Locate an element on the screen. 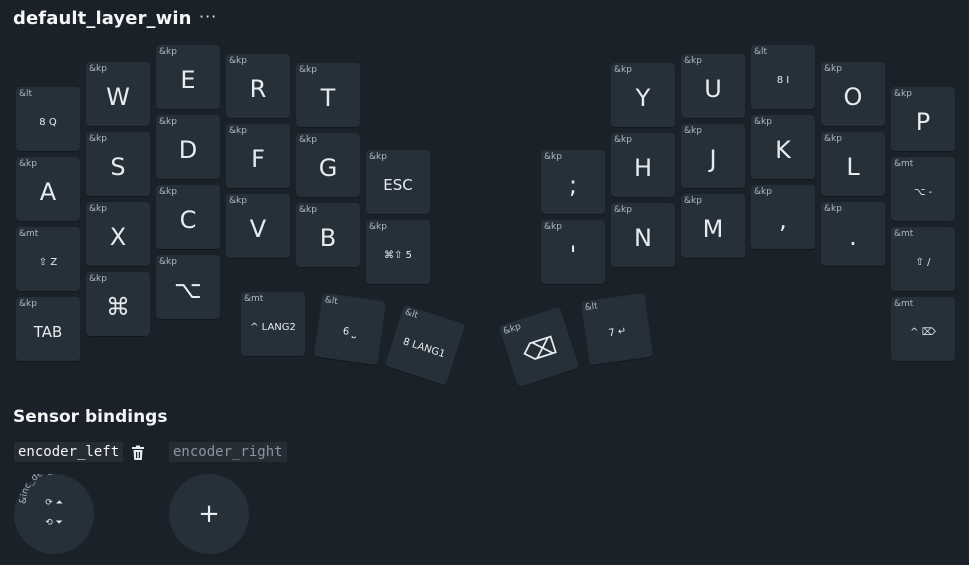  key-t: &kp T is located at coordinates (328, 95).